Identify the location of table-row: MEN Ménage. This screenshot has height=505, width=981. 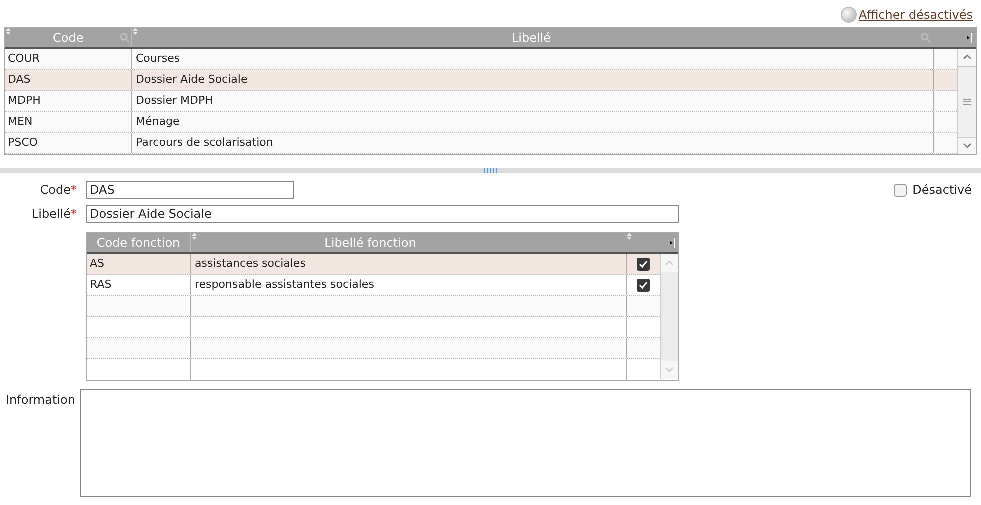
(481, 122).